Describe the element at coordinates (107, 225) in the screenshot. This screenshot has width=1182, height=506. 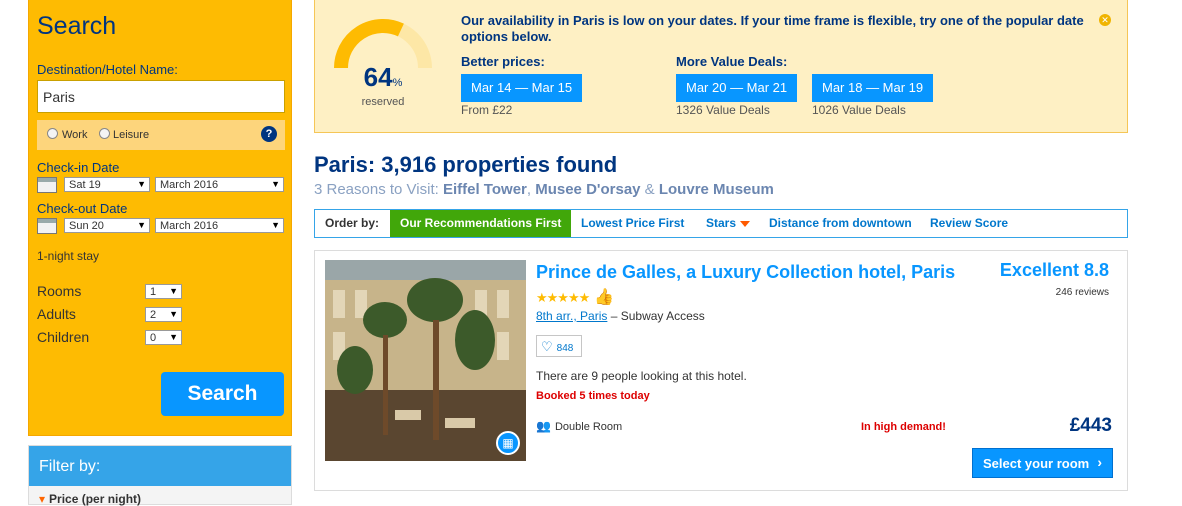
I see `checkout-day-select: Sun 20 ▼` at that location.